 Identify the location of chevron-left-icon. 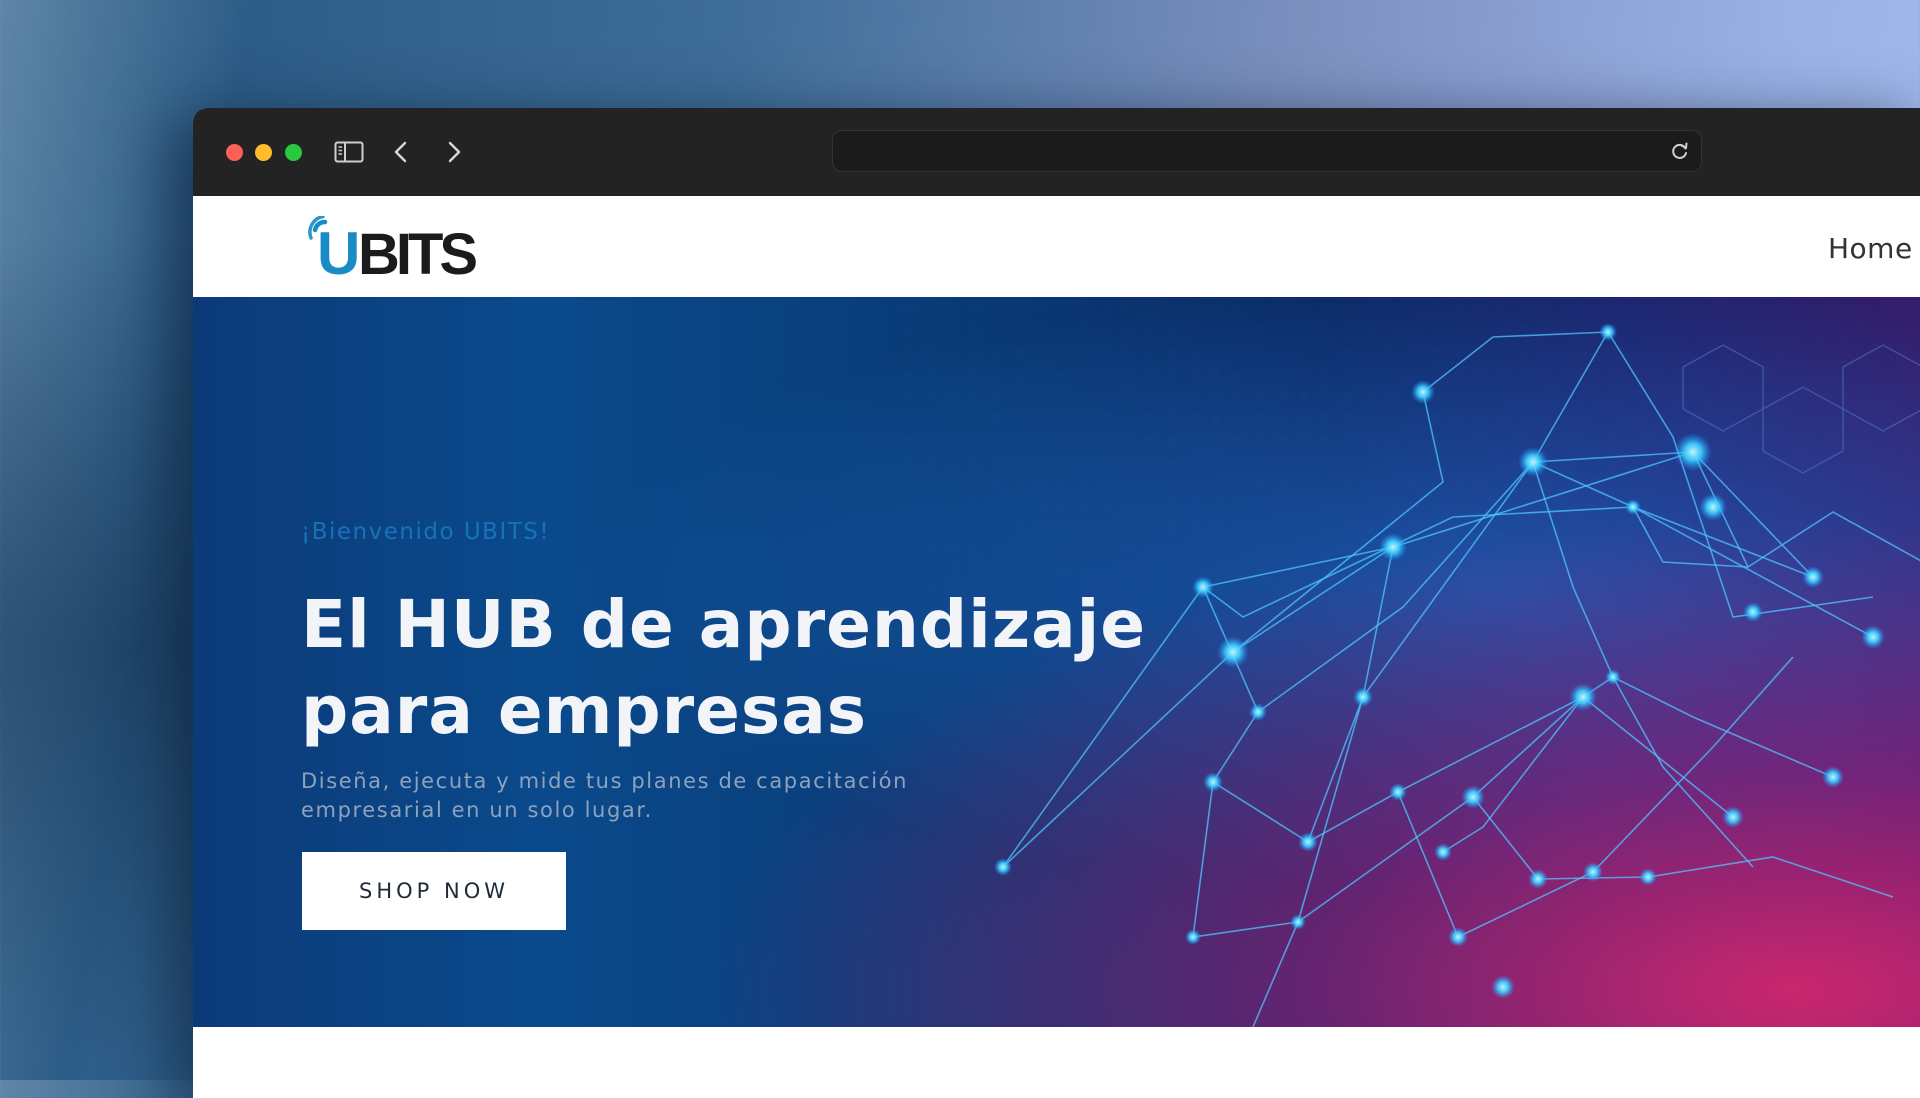
(400, 152).